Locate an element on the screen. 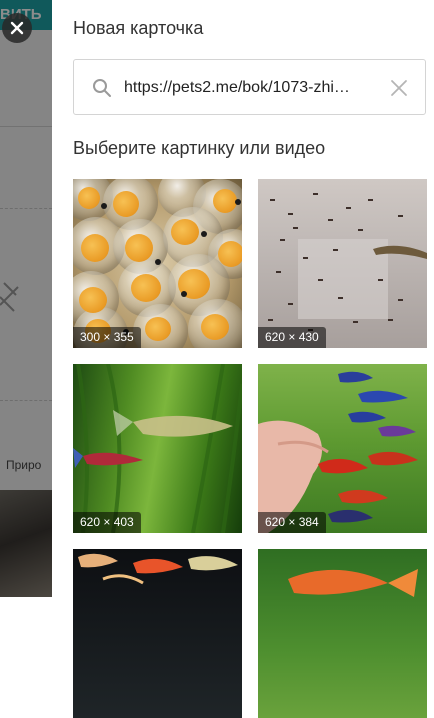 The image size is (434, 718). image-size-badge: 620 × 430 is located at coordinates (292, 337).